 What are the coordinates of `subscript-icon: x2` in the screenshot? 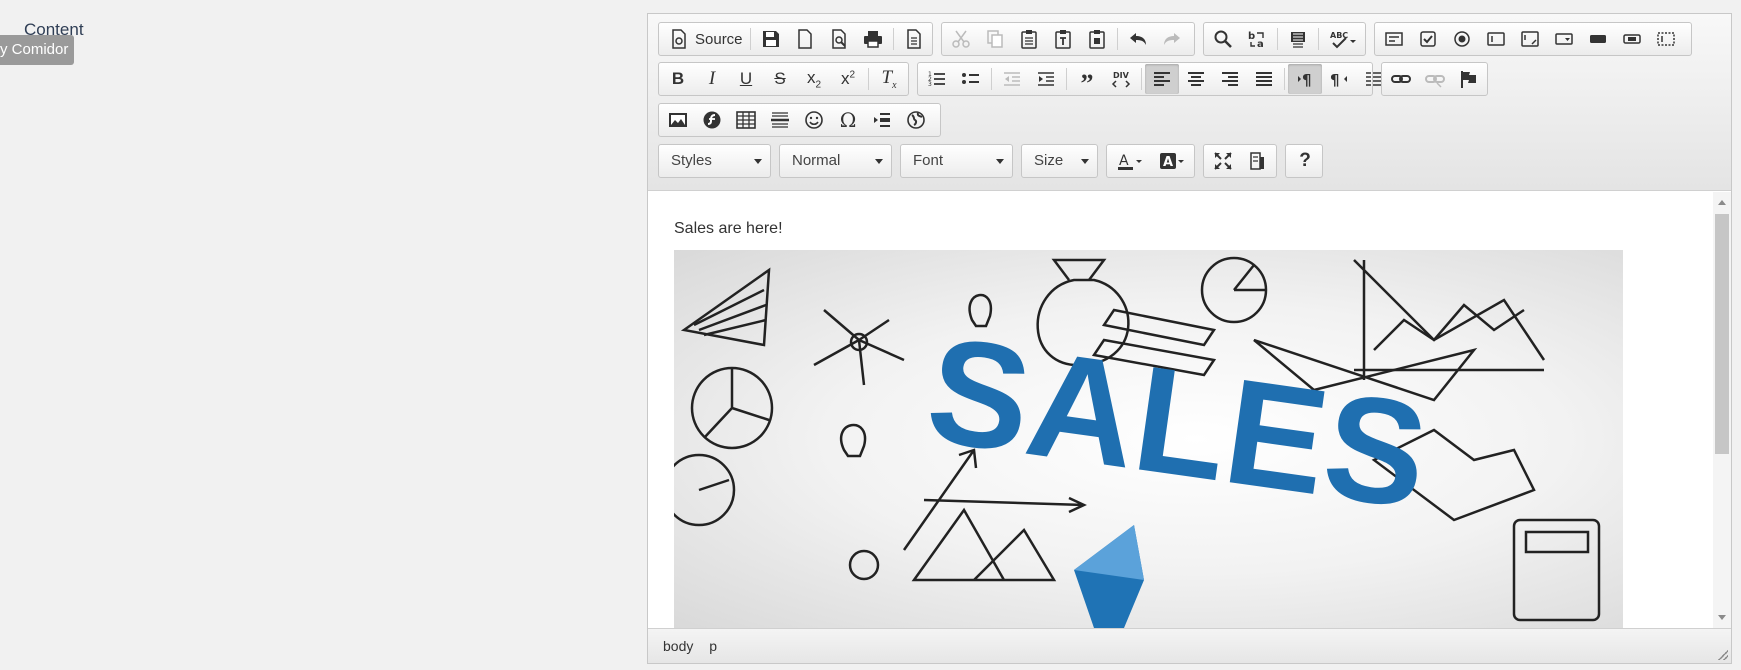 It's located at (814, 79).